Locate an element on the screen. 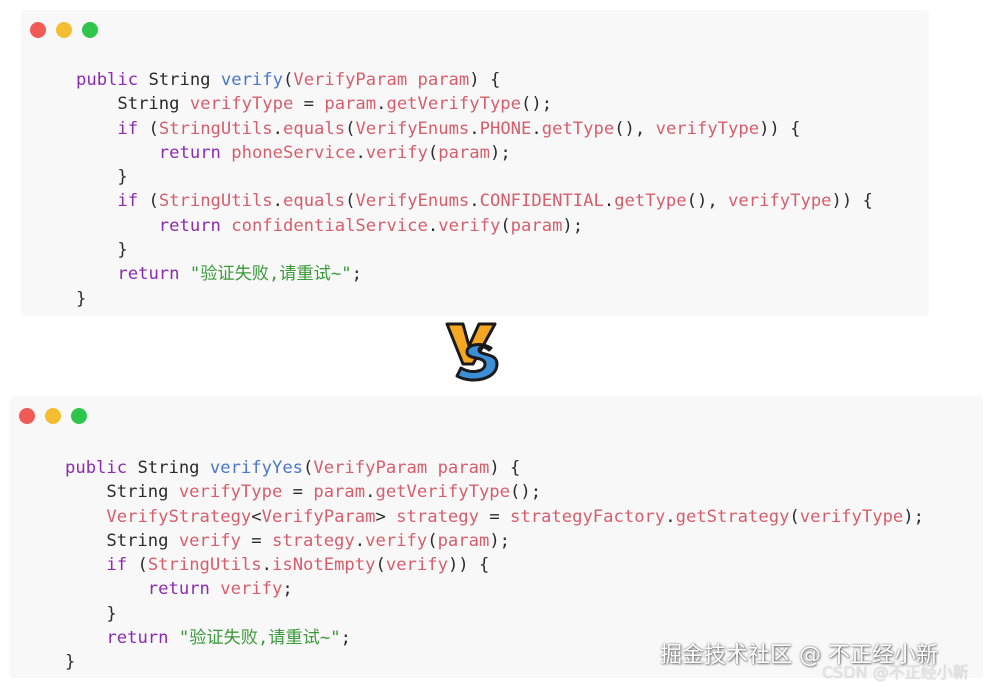  code-line: return phoneService.verify(param); is located at coordinates (293, 153).